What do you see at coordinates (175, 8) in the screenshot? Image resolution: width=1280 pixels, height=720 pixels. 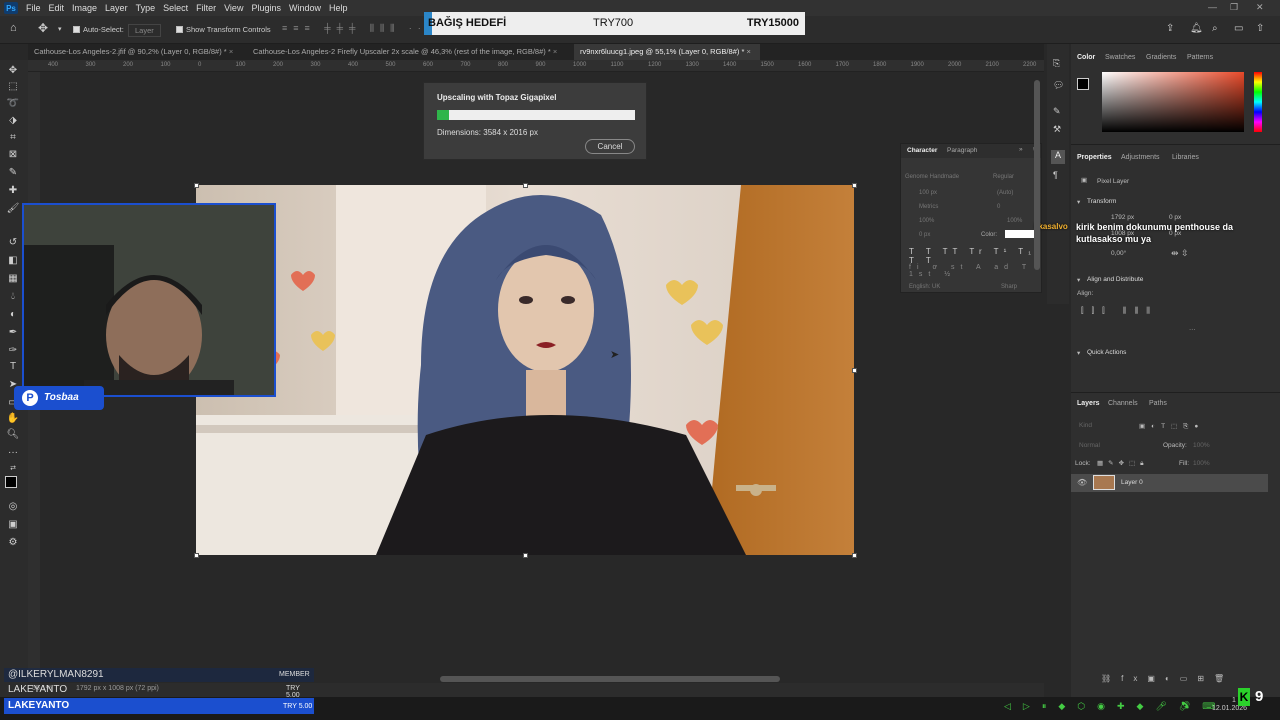 I see `menu-select: Select` at bounding box center [175, 8].